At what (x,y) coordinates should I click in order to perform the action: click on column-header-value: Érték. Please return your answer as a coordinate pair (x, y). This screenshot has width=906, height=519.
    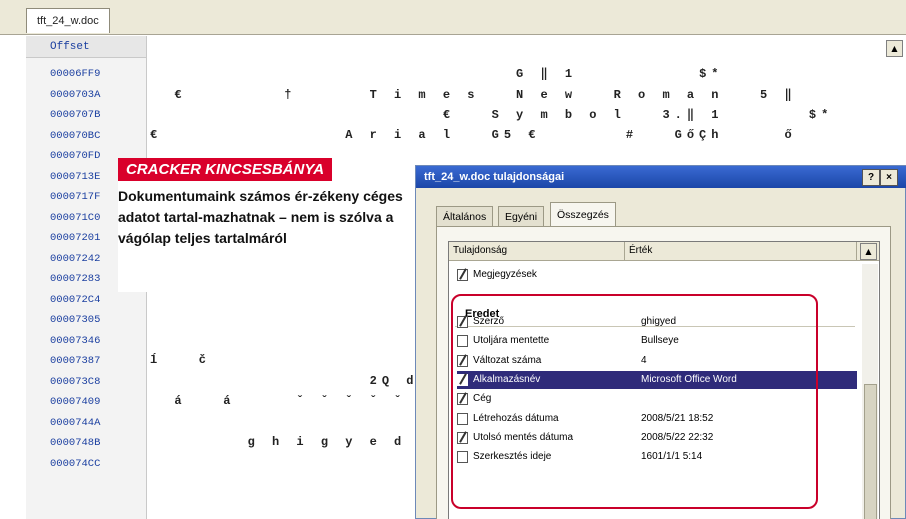
    Looking at the image, I should click on (741, 251).